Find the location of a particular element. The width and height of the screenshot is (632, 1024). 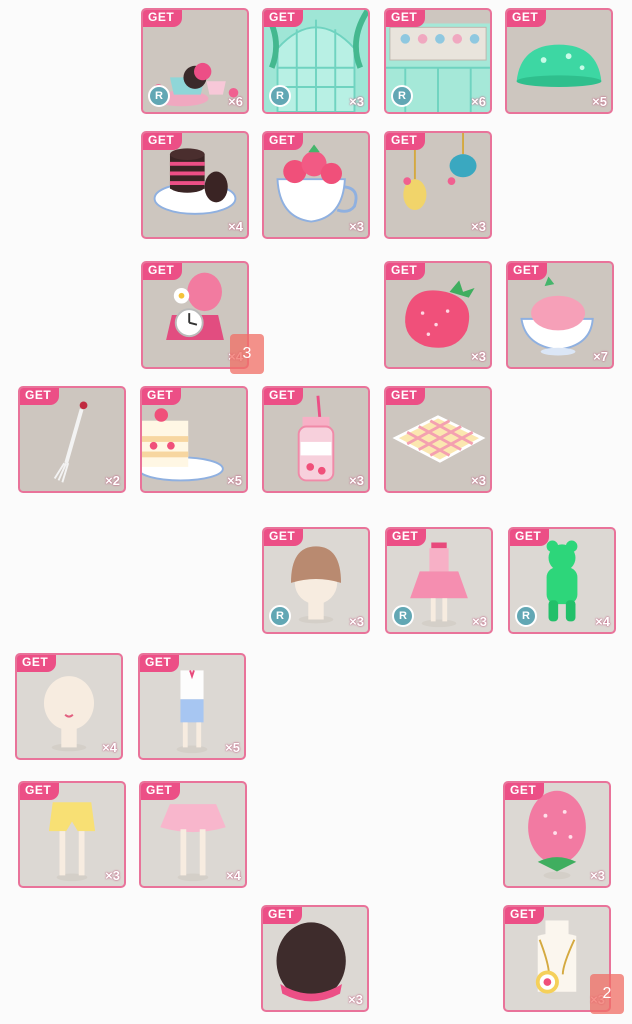

item-card-pink-dress: GET R ×3 is located at coordinates (439, 580).